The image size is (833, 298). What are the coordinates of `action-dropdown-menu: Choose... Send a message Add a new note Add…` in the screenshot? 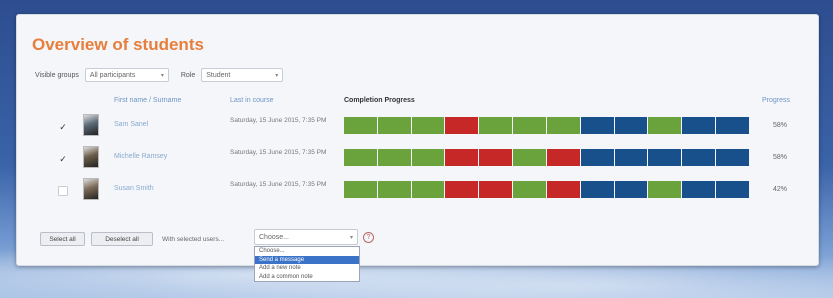 It's located at (307, 264).